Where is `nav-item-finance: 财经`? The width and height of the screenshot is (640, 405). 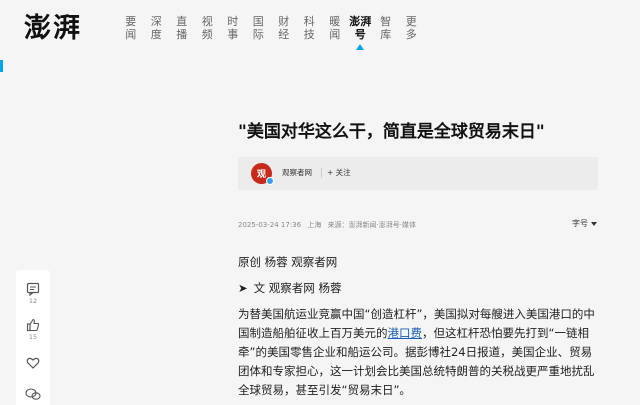
nav-item-finance: 财经 is located at coordinates (284, 32).